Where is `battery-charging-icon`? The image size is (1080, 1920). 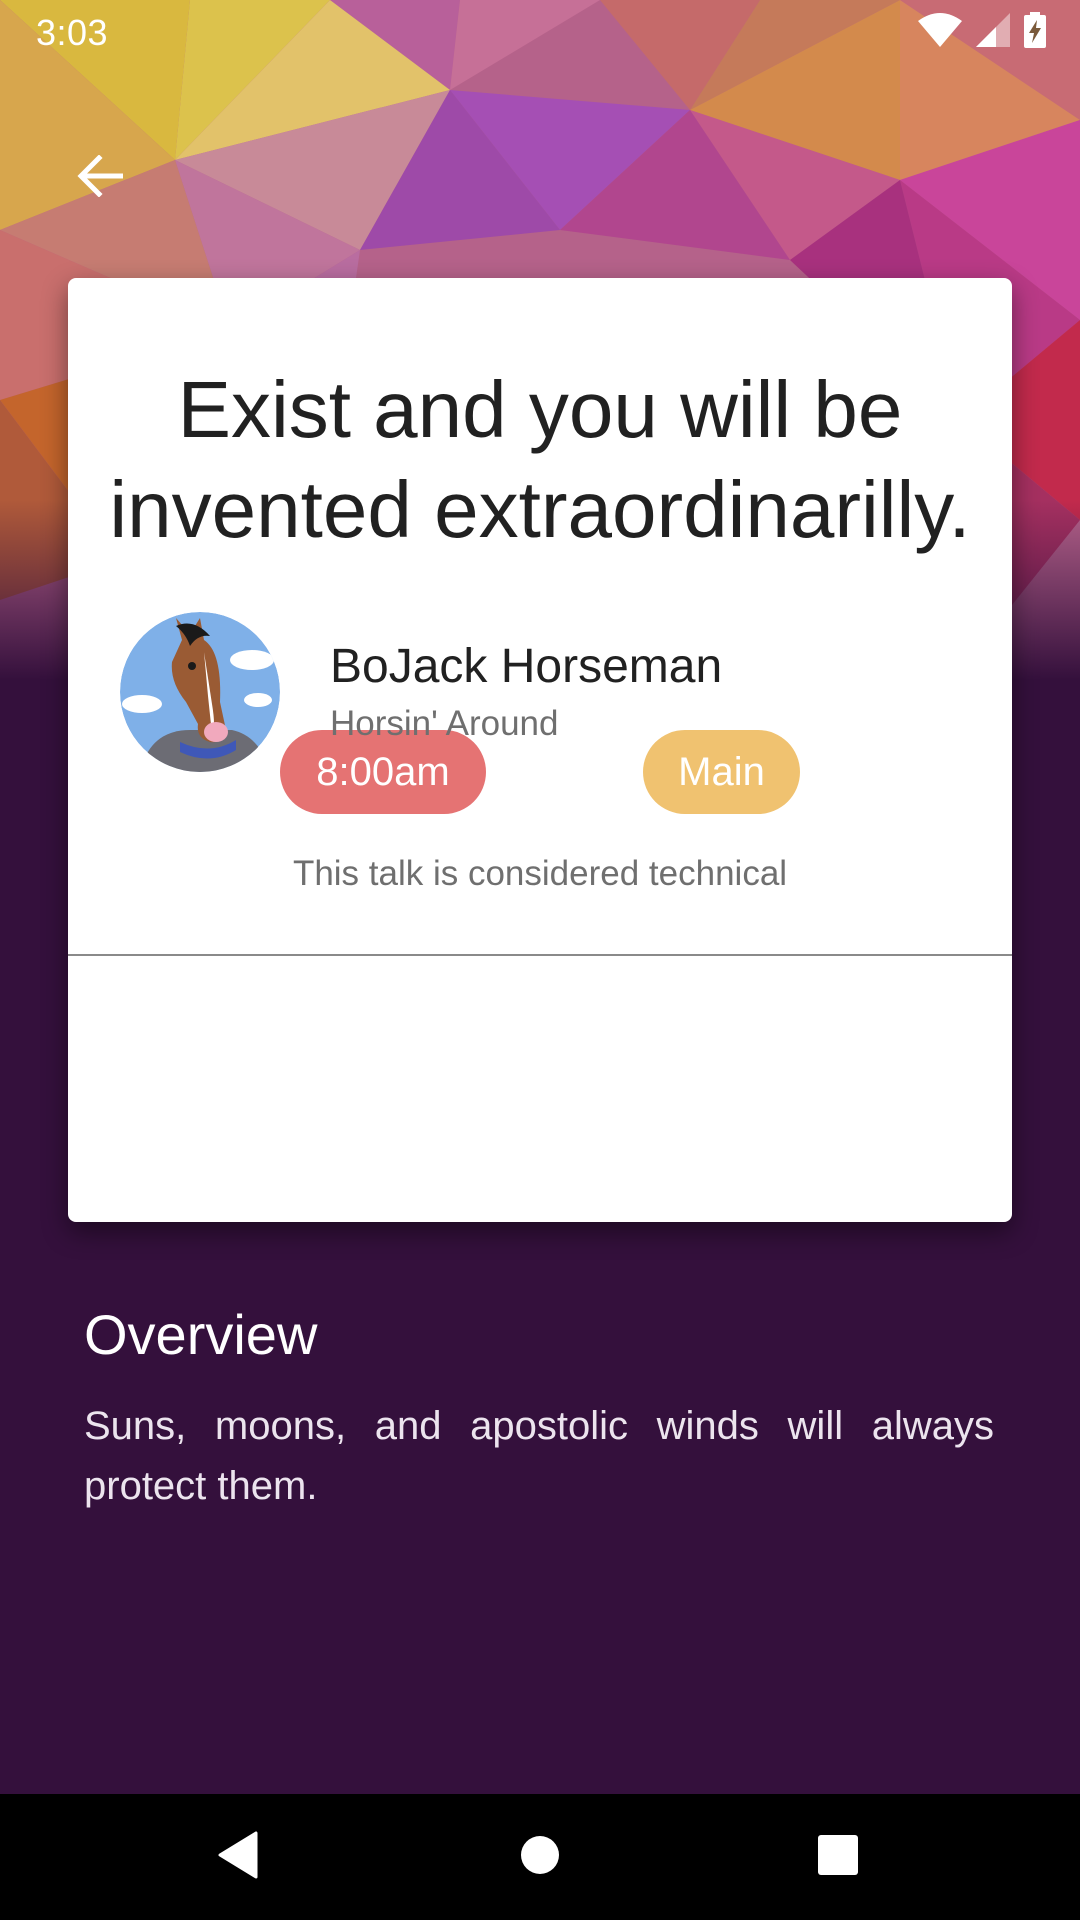 battery-charging-icon is located at coordinates (1035, 32).